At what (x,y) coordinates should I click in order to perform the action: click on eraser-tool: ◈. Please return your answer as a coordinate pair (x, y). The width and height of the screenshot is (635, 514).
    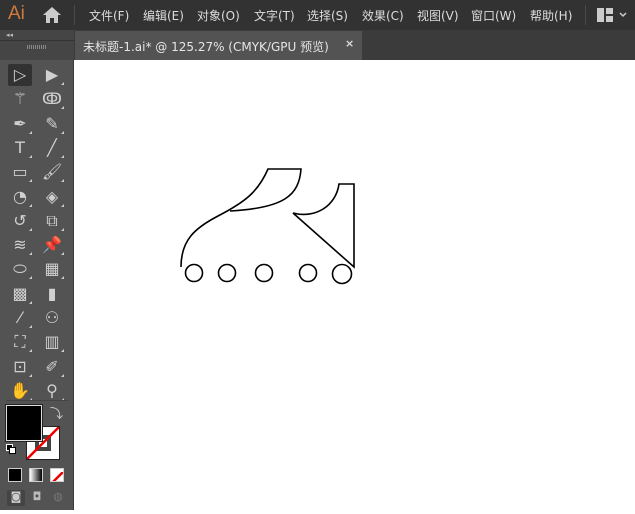
    Looking at the image, I should click on (52, 197).